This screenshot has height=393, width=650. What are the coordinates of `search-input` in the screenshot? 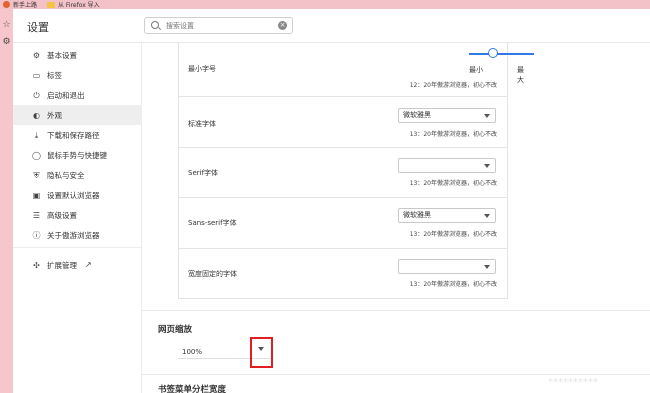 It's located at (216, 25).